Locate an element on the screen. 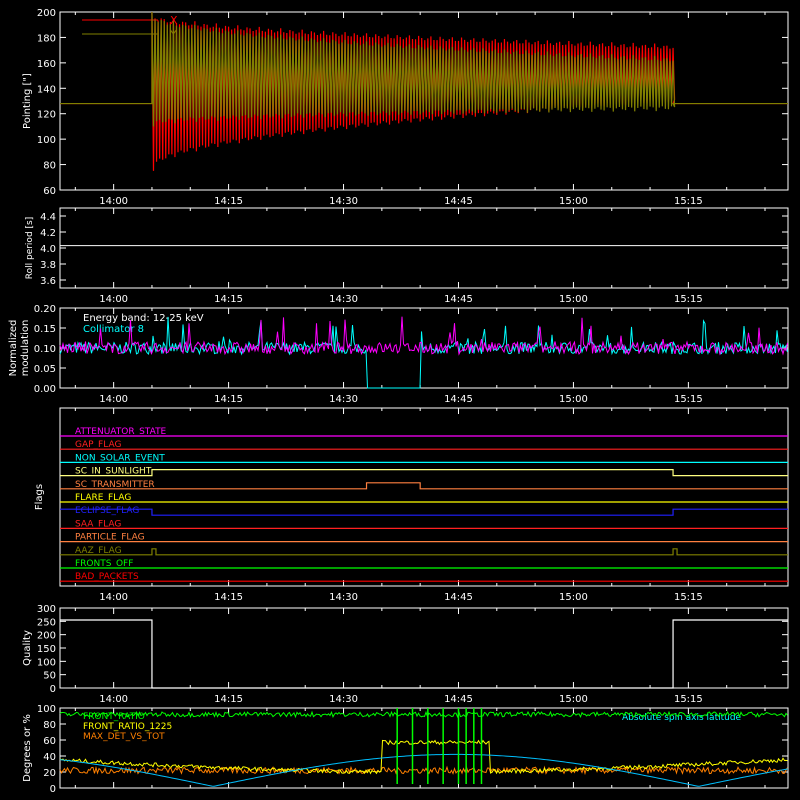  collimator-annotation: Collimator 8 is located at coordinates (113, 329).